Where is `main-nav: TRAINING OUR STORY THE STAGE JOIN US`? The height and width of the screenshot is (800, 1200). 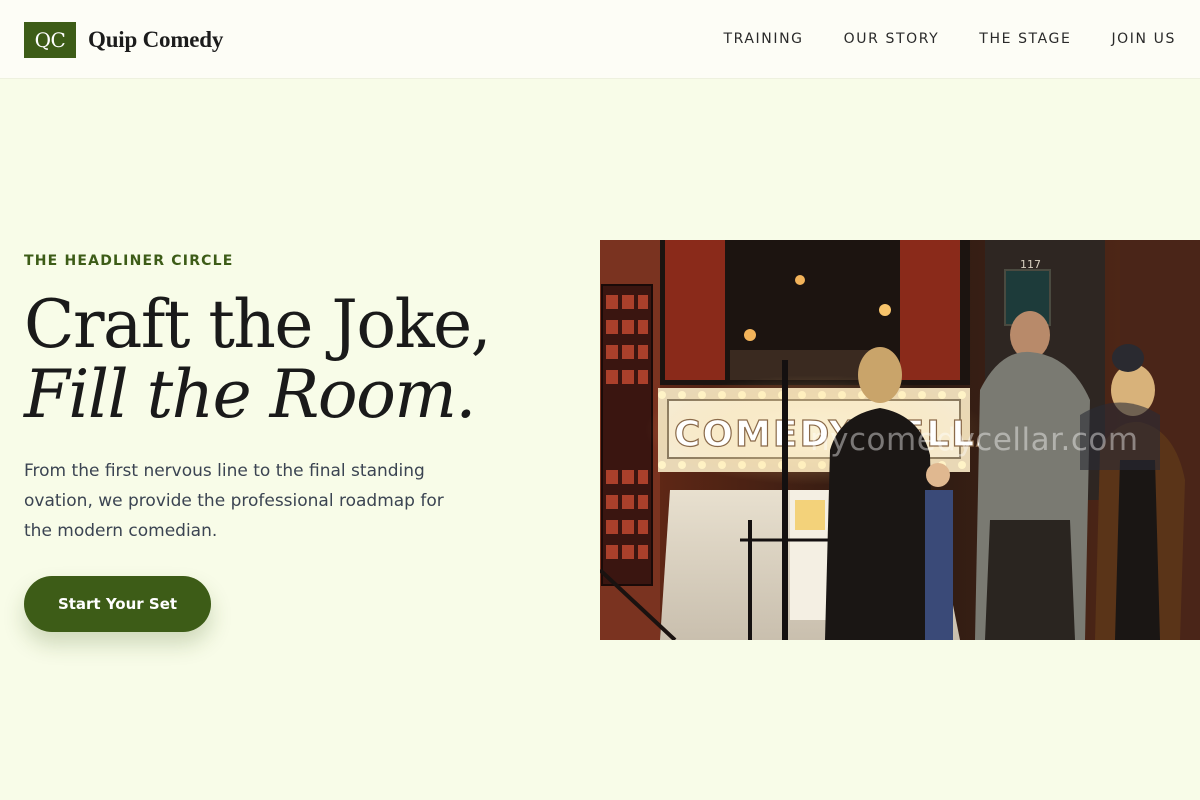
main-nav: TRAINING OUR STORY THE STAGE JOIN US is located at coordinates (949, 39).